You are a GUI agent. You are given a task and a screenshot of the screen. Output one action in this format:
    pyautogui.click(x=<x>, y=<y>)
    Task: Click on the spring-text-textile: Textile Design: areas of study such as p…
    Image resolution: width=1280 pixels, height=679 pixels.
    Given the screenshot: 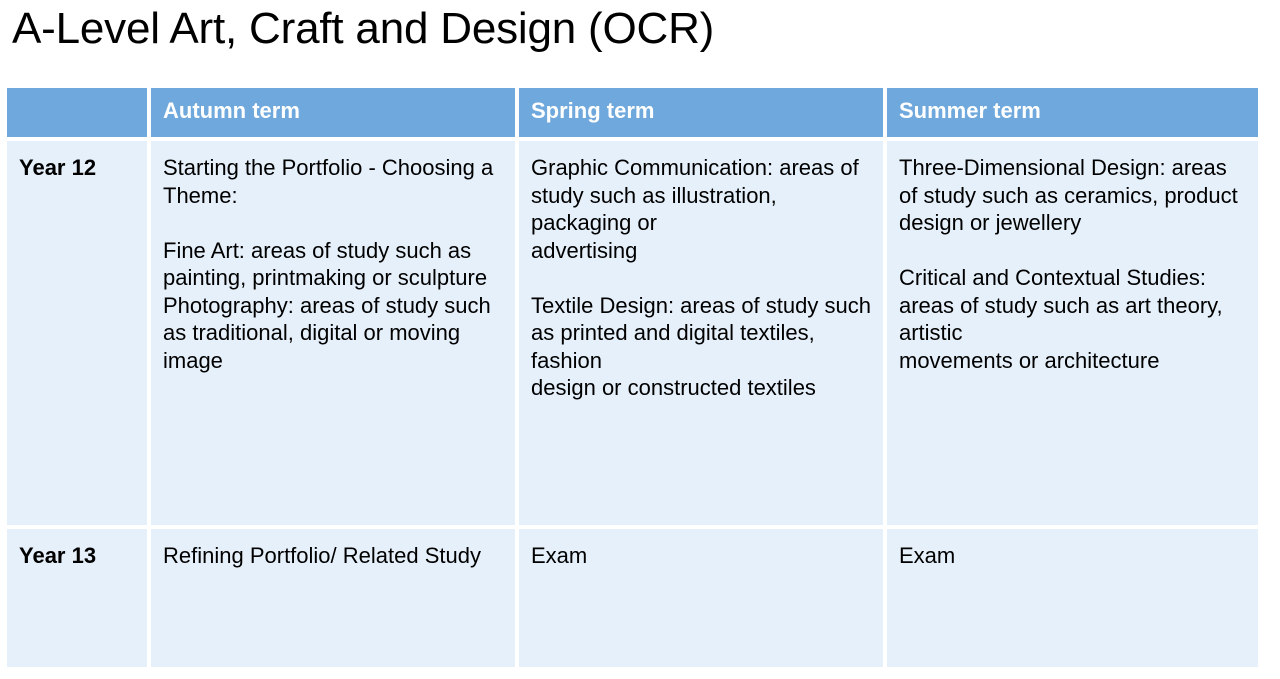 What is the action you would take?
    pyautogui.click(x=701, y=332)
    